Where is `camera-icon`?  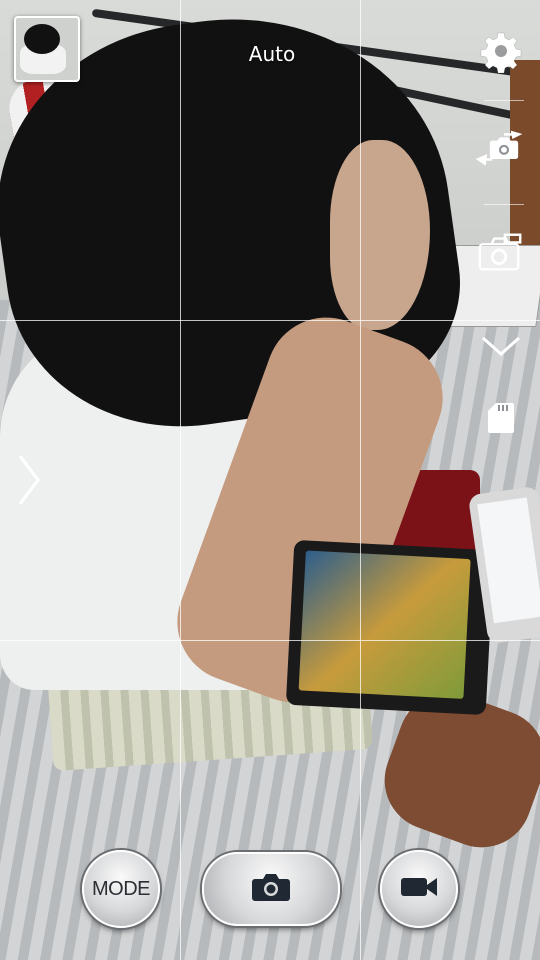
camera-icon is located at coordinates (271, 889).